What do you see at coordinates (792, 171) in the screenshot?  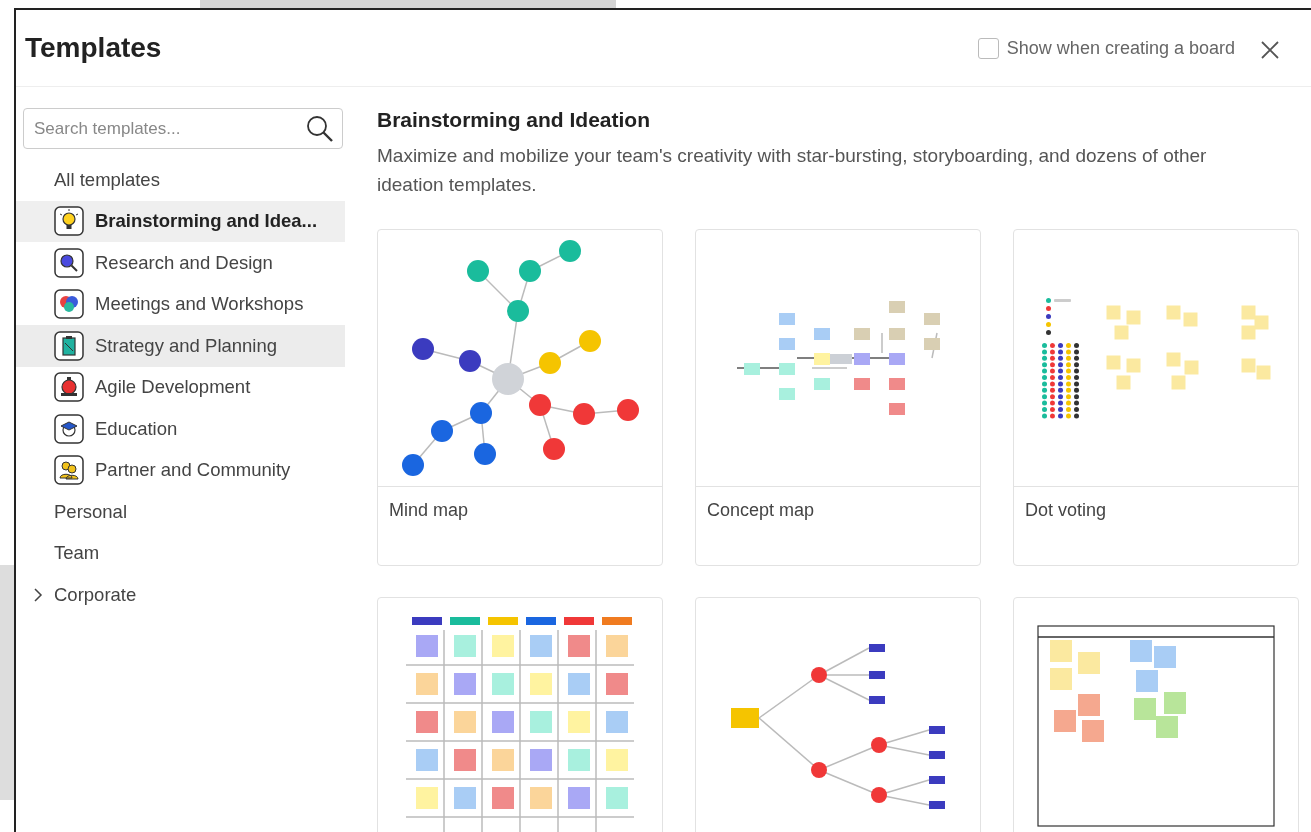 I see `section-description: Maximize and mobilize your team's creativity with star-bursting, storyboarding, and dozens of other ideation templates.` at bounding box center [792, 171].